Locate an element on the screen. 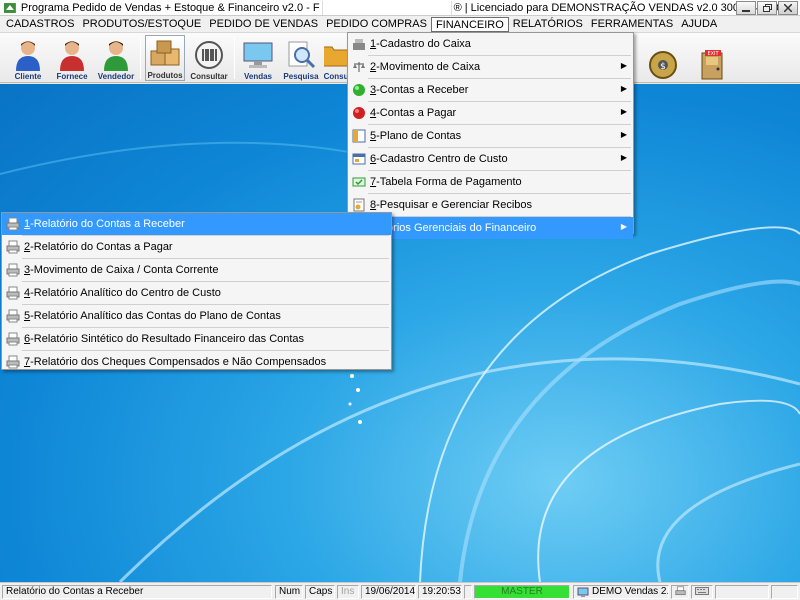  folder-icon is located at coordinates (336, 56).